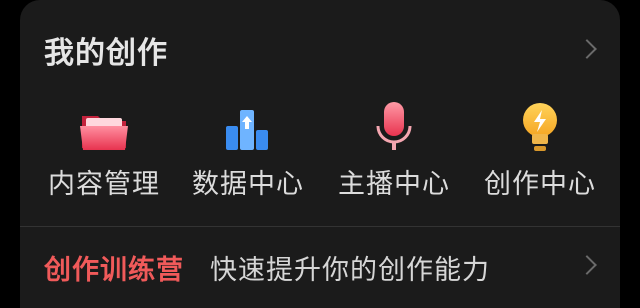 Image resolution: width=640 pixels, height=308 pixels. Describe the element at coordinates (540, 184) in the screenshot. I see `tool-label: 创作中心` at that location.